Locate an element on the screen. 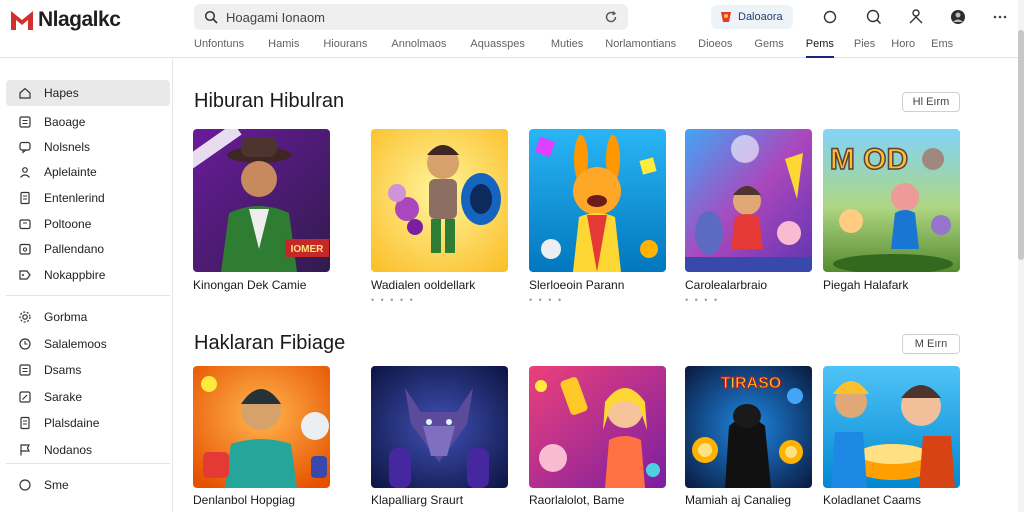 This screenshot has width=1024, height=512. tab-pems: Pems is located at coordinates (820, 48).